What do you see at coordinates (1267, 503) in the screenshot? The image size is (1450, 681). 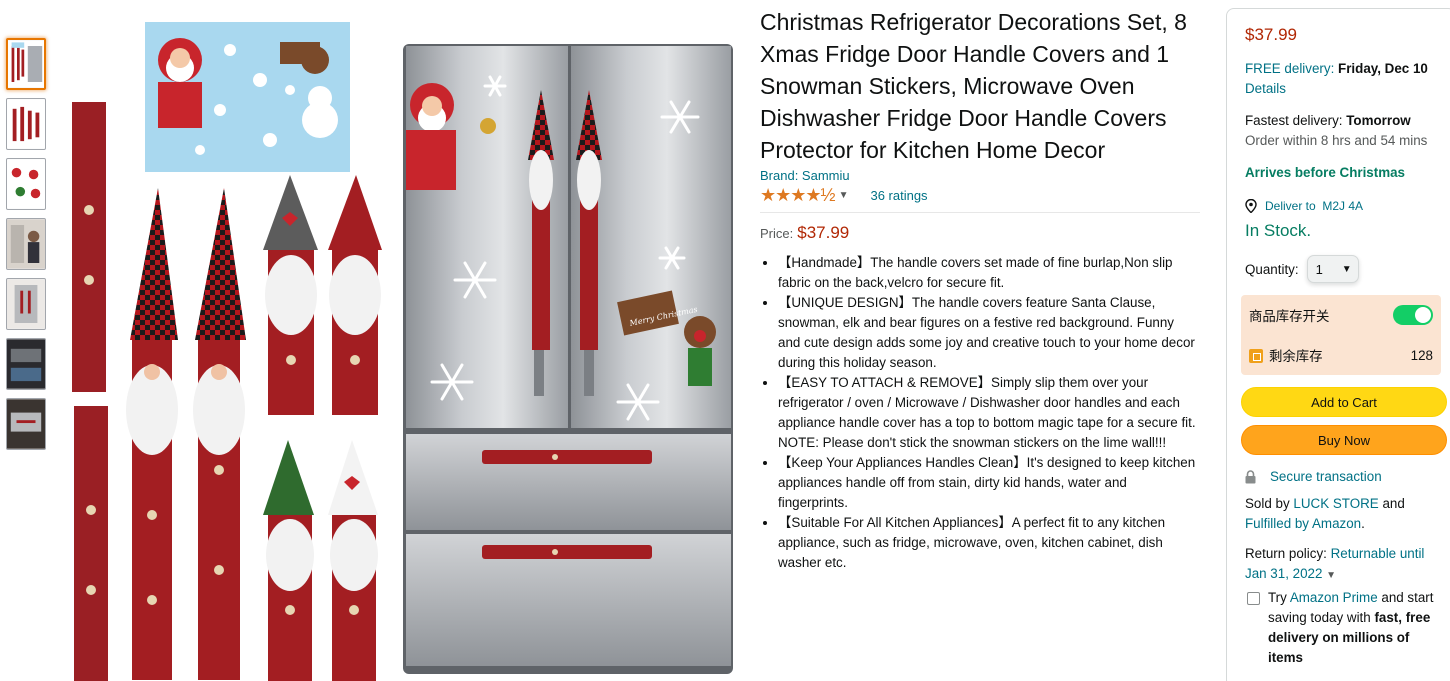 I see `sold-by-prefix: Sold by` at bounding box center [1267, 503].